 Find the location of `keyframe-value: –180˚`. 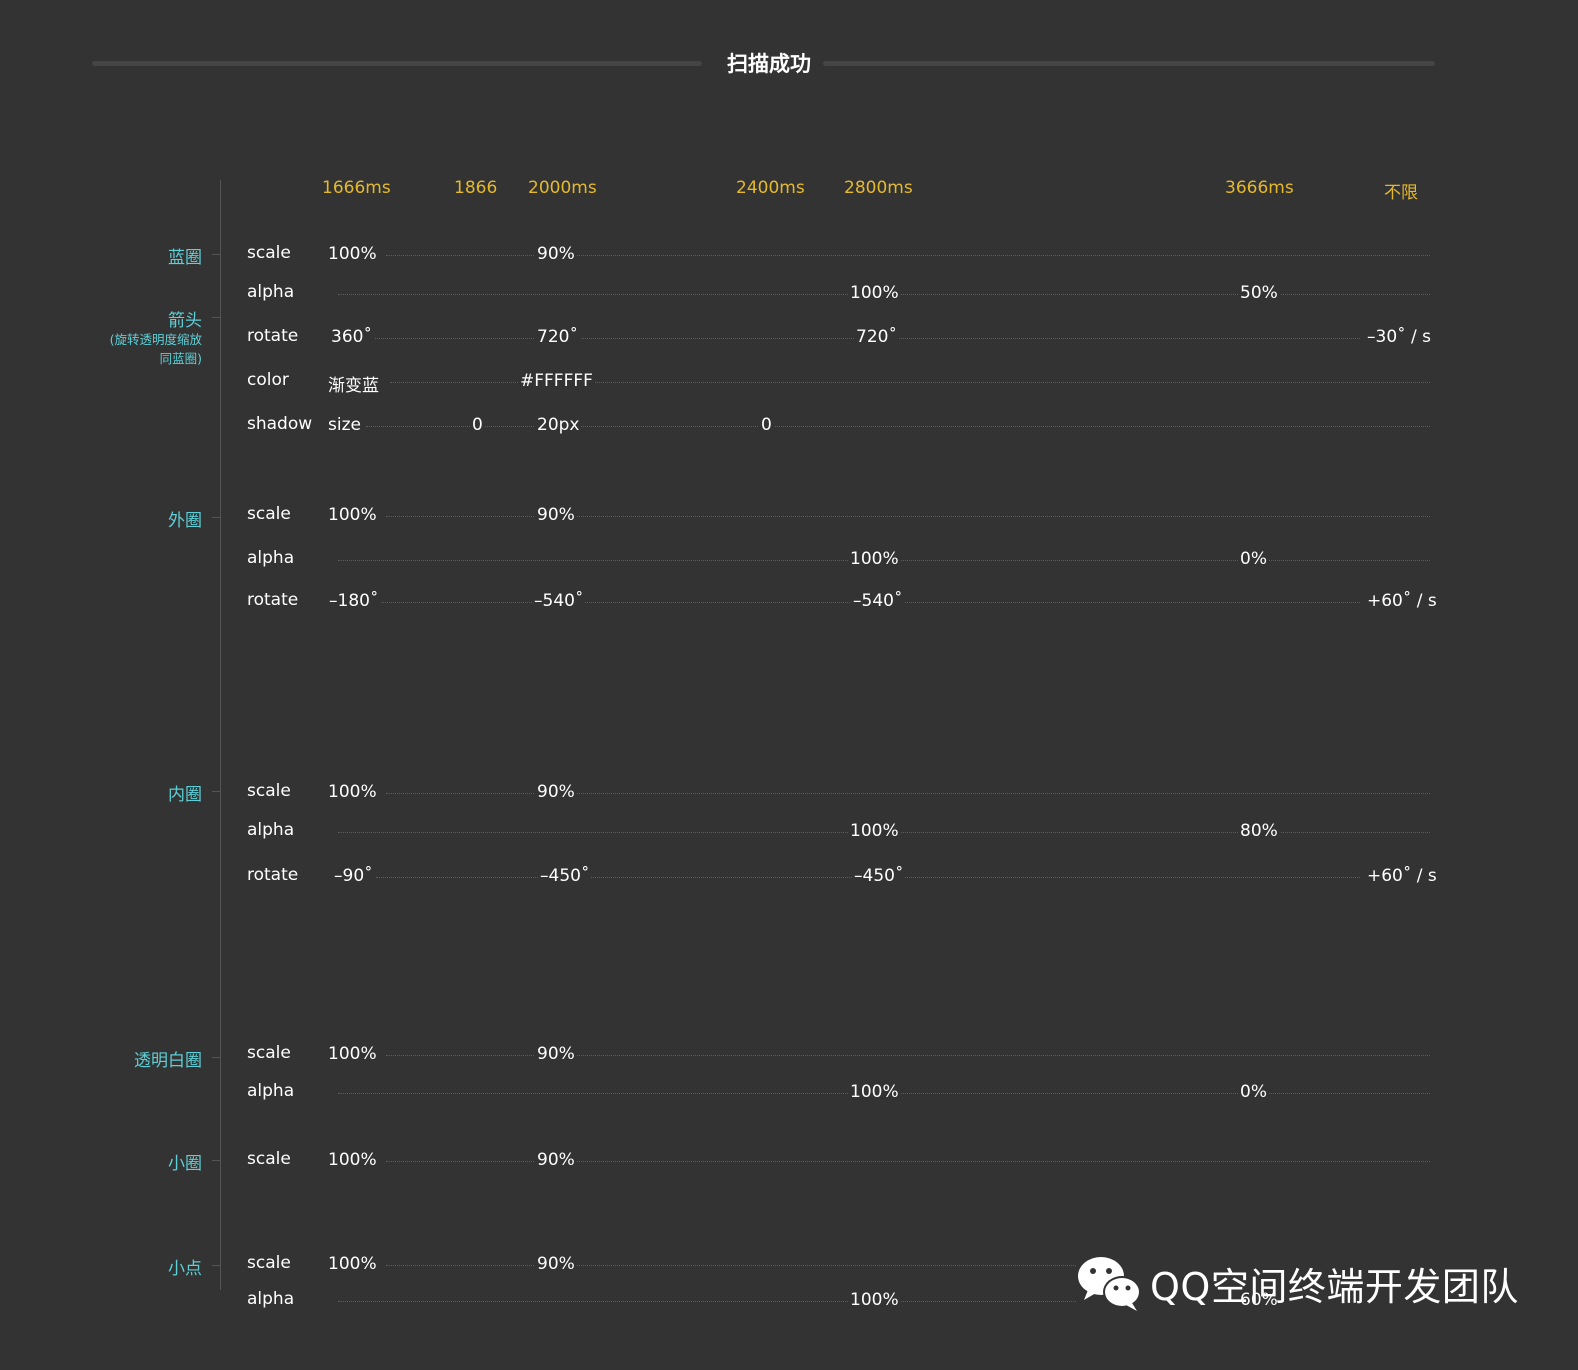

keyframe-value: –180˚ is located at coordinates (354, 601).